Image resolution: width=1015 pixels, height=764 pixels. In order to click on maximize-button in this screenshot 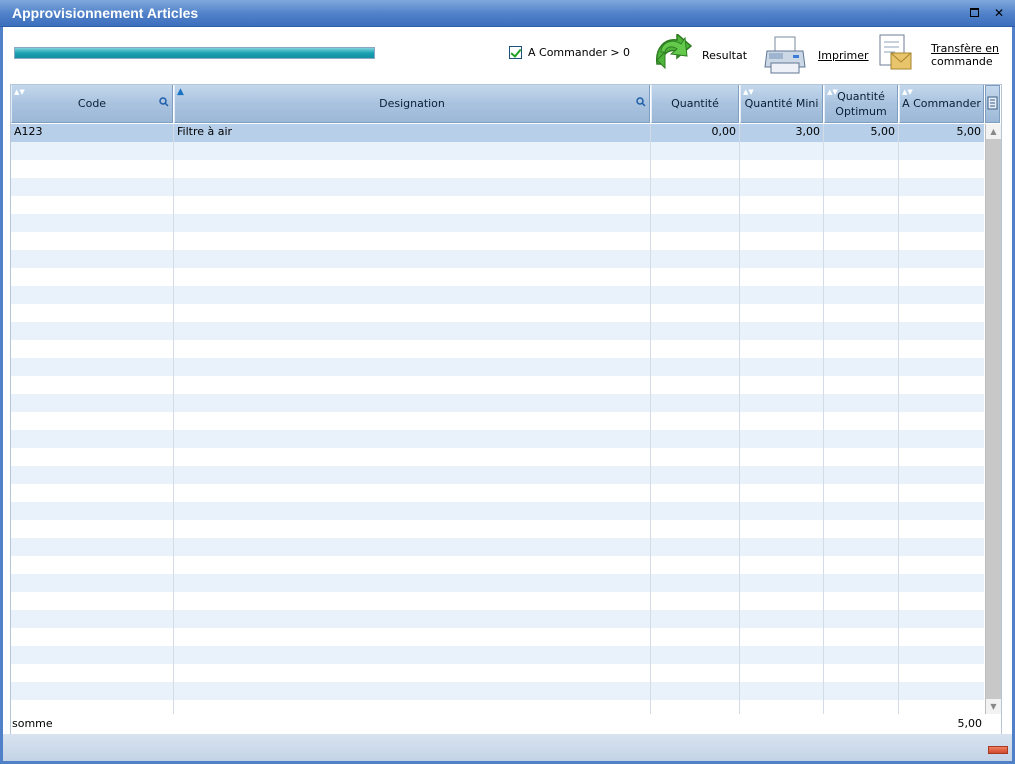, I will do `click(974, 13)`.